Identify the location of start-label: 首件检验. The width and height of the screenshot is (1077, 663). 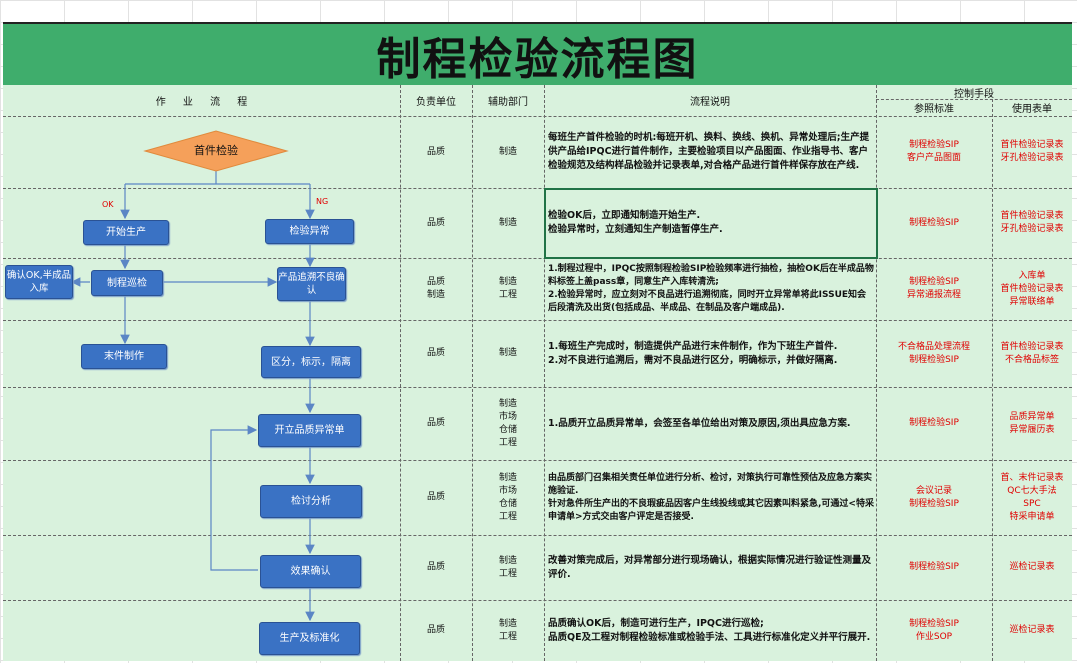
(216, 150).